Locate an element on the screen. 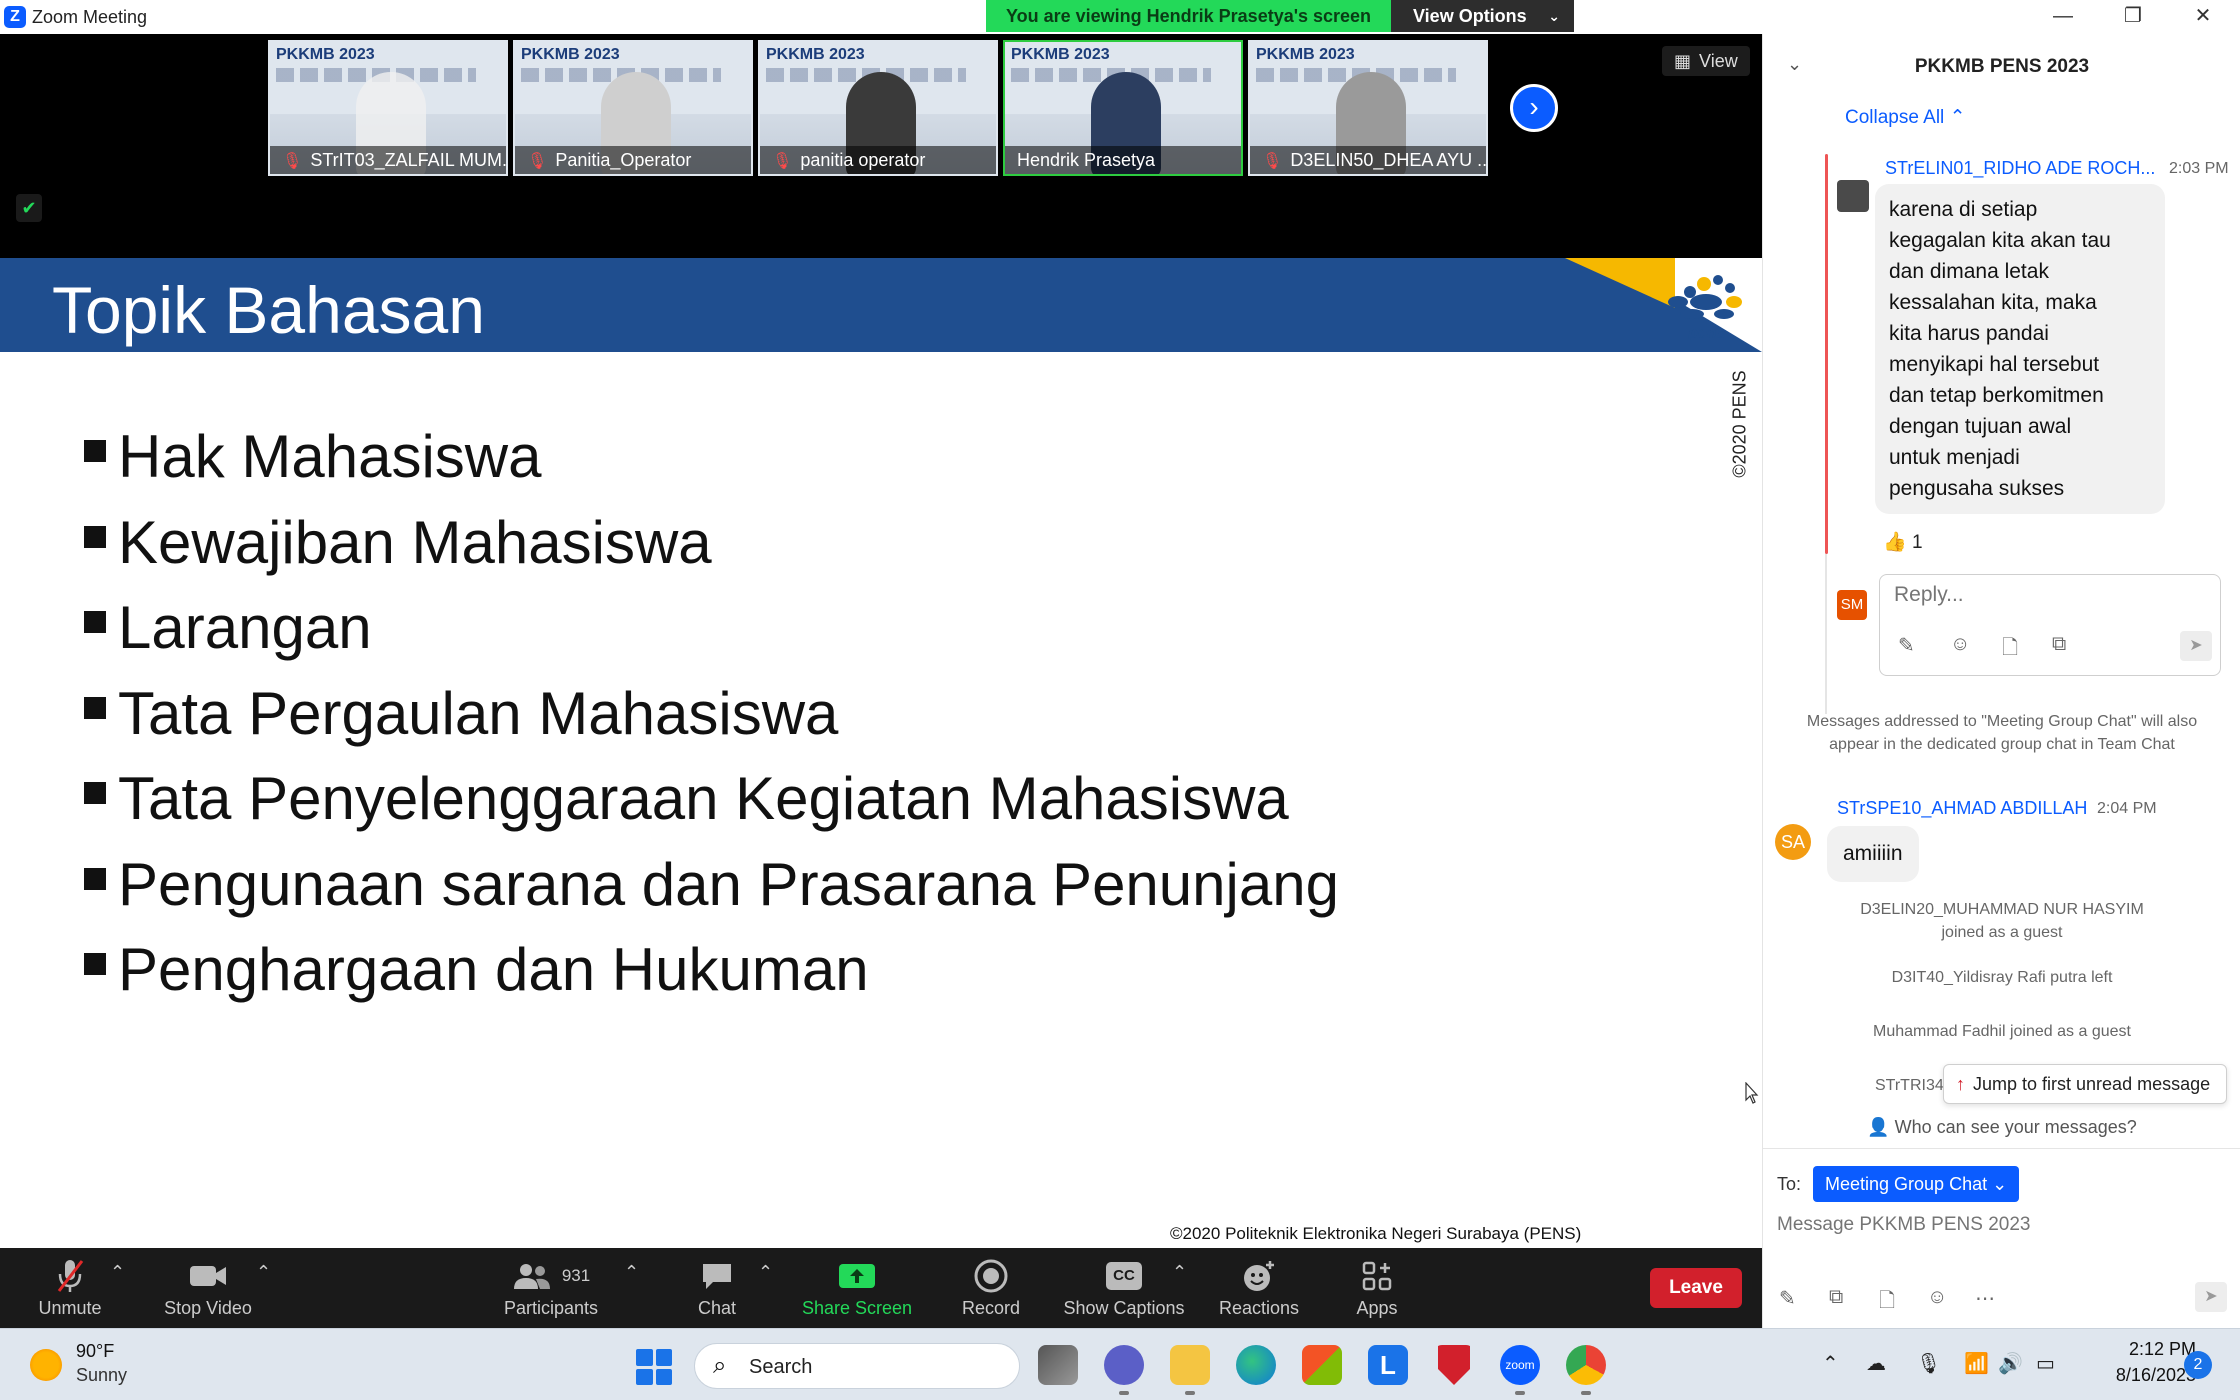  taskbar-search: ⌕ Search is located at coordinates (857, 1366).